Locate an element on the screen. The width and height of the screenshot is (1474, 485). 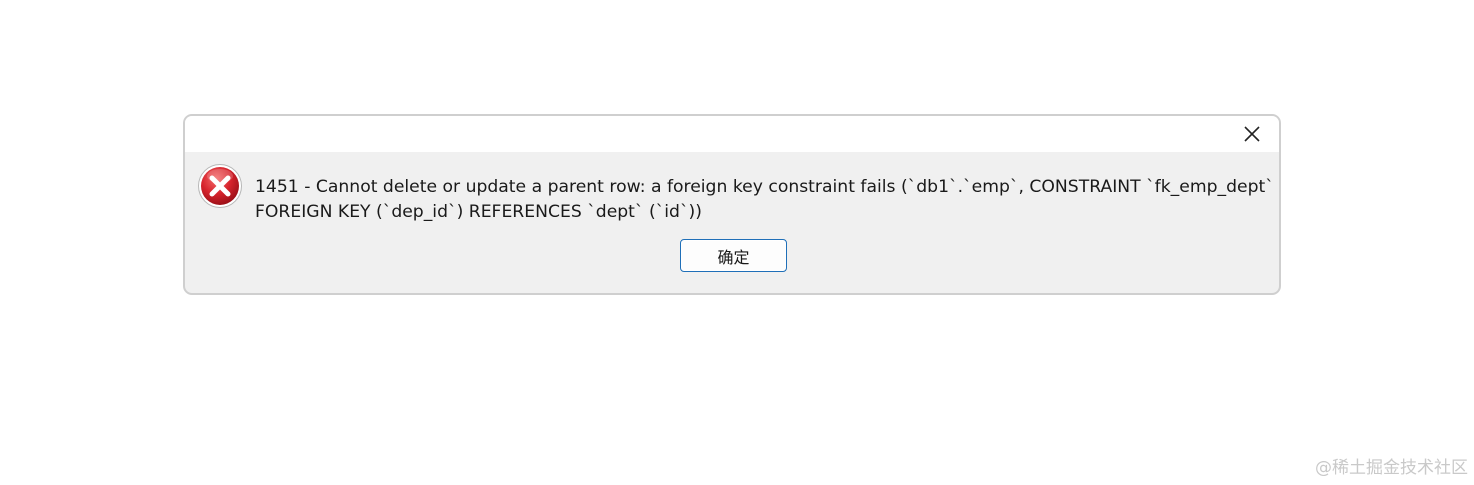
watermark-text: @稀土掘金技术社区 is located at coordinates (1391, 468).